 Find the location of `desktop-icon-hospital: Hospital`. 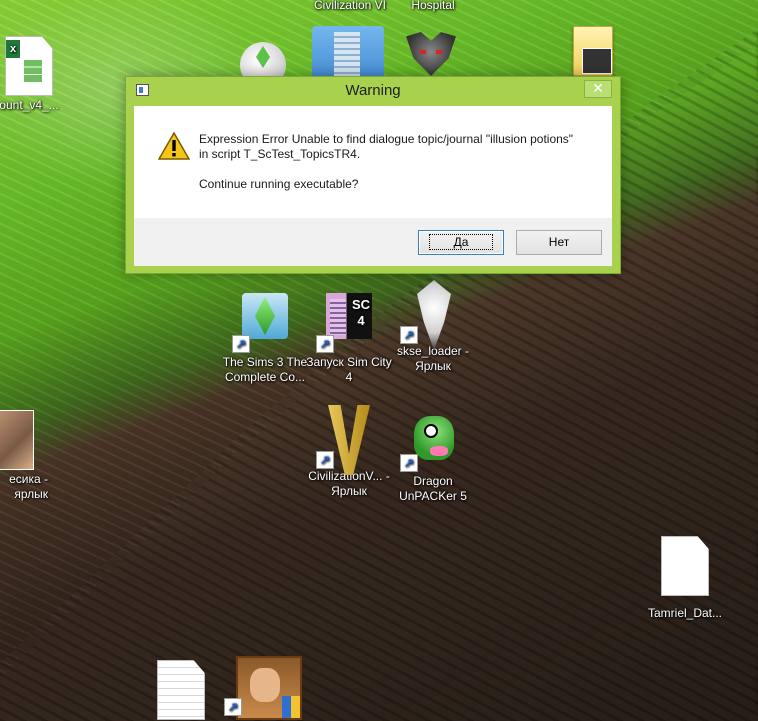

desktop-icon-hospital: Hospital is located at coordinates (433, 6).